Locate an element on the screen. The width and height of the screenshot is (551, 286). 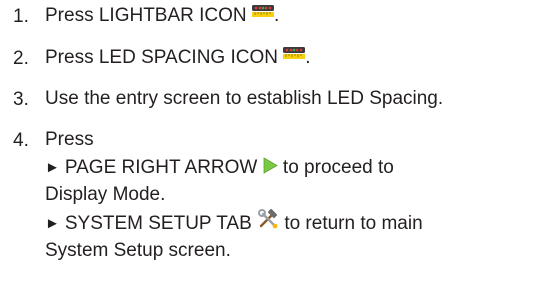
step-text-before: Press LIGHTBAR ICON is located at coordinates (146, 15).